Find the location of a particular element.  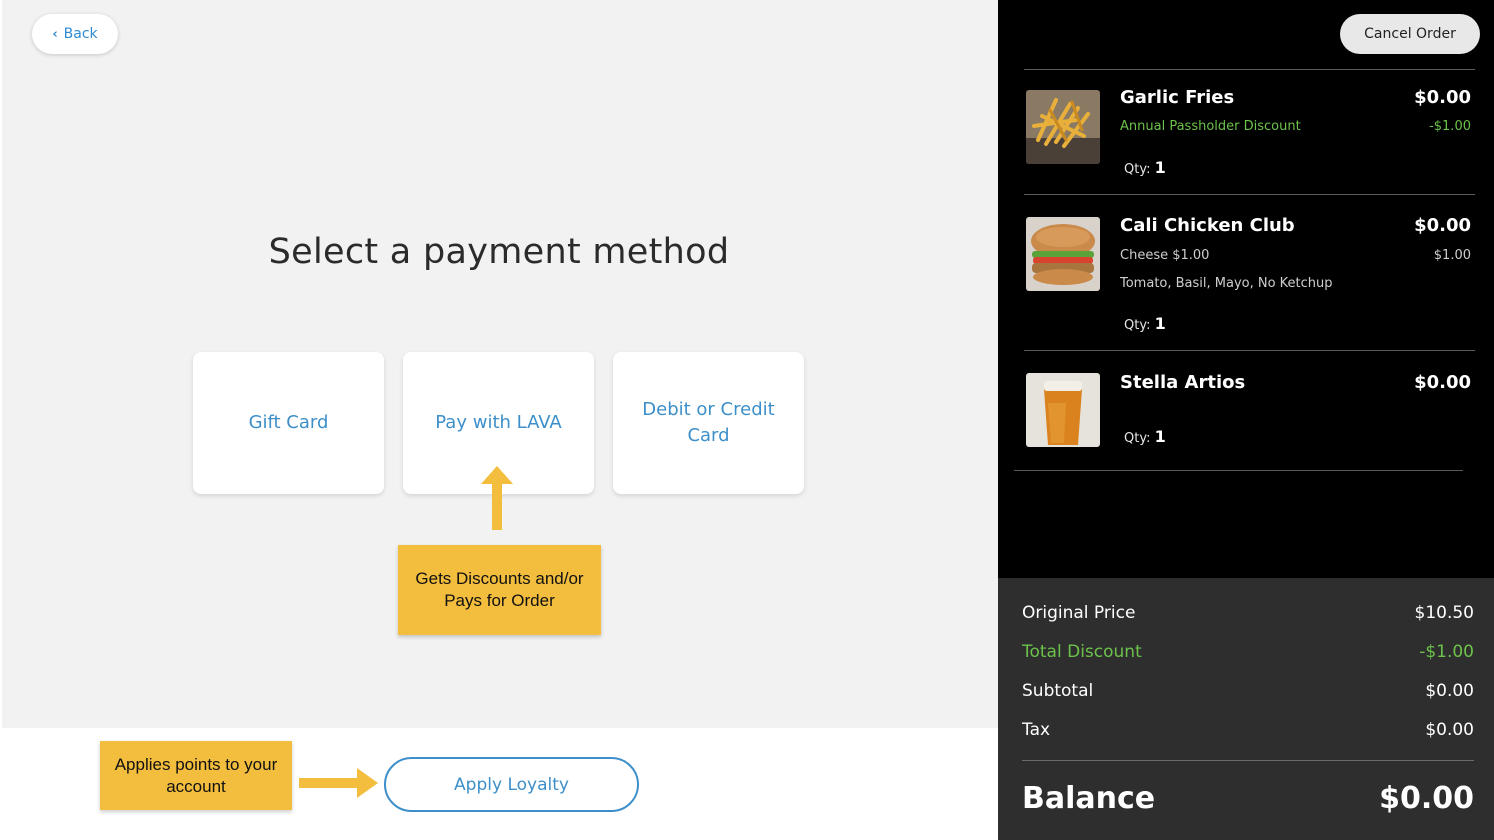

subtotal-row: Subtotal $0.00 is located at coordinates (1248, 691).